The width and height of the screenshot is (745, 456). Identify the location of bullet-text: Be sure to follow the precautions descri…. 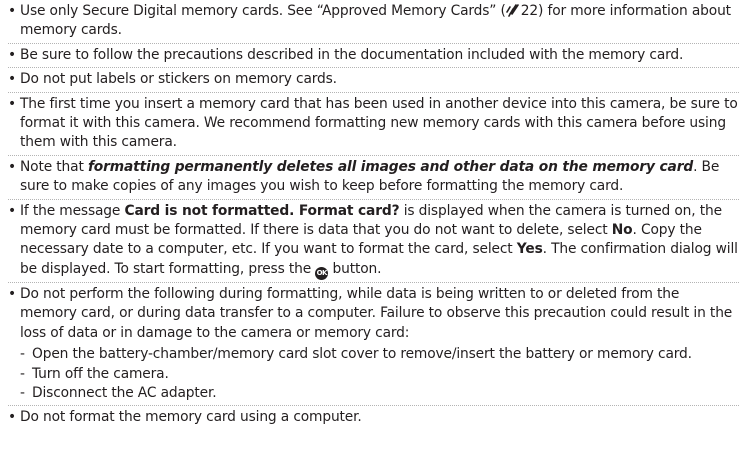
(352, 54).